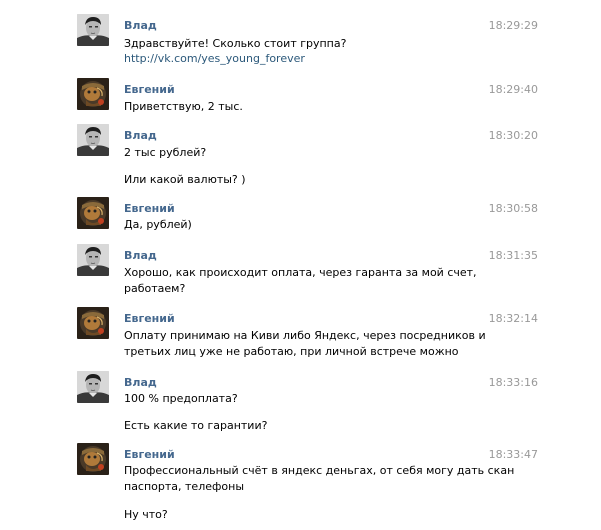 This screenshot has width=601, height=530. Describe the element at coordinates (513, 135) in the screenshot. I see `message-timestamp: 18:30:20` at that location.